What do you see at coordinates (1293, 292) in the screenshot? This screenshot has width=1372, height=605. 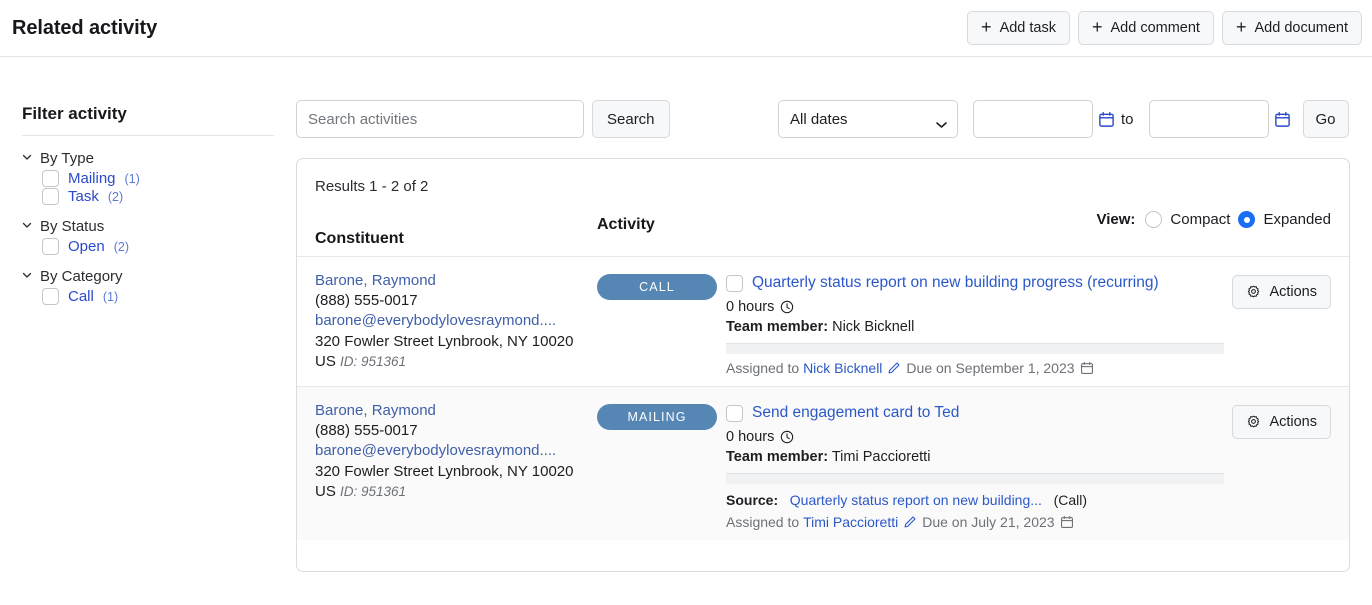 I see `actions-button-label: Actions` at bounding box center [1293, 292].